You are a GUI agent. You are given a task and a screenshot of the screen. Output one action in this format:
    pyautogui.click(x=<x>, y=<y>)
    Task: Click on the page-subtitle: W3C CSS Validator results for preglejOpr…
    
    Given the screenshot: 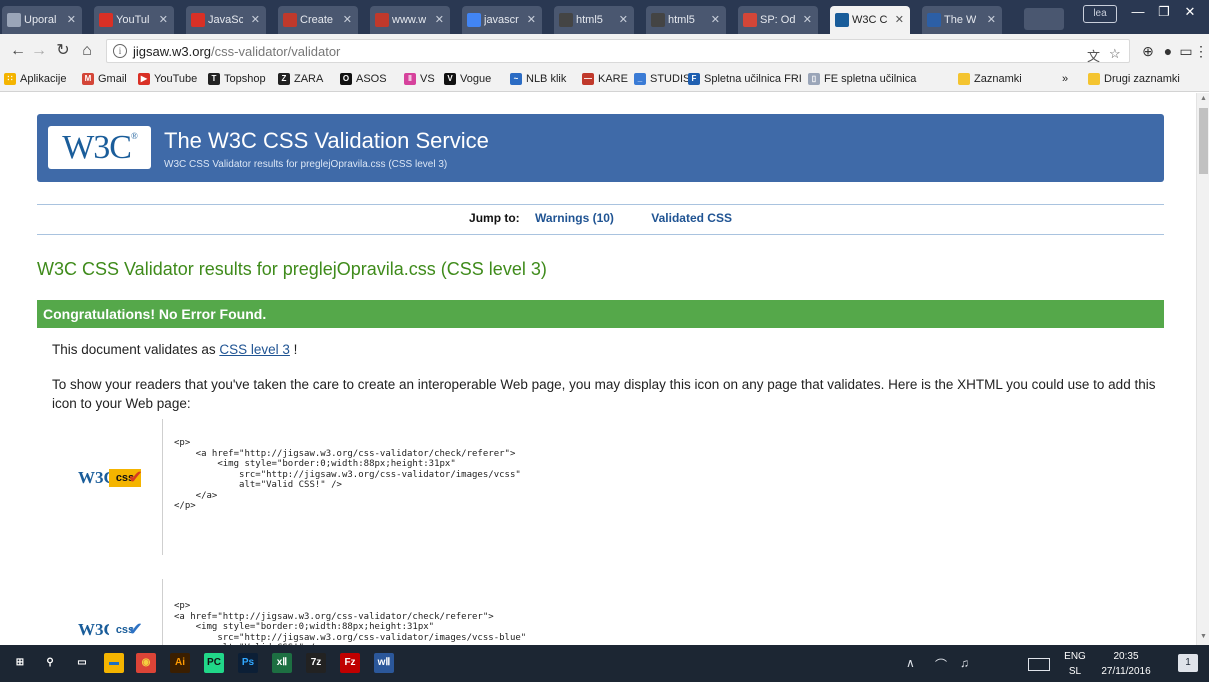 What is the action you would take?
    pyautogui.click(x=306, y=164)
    